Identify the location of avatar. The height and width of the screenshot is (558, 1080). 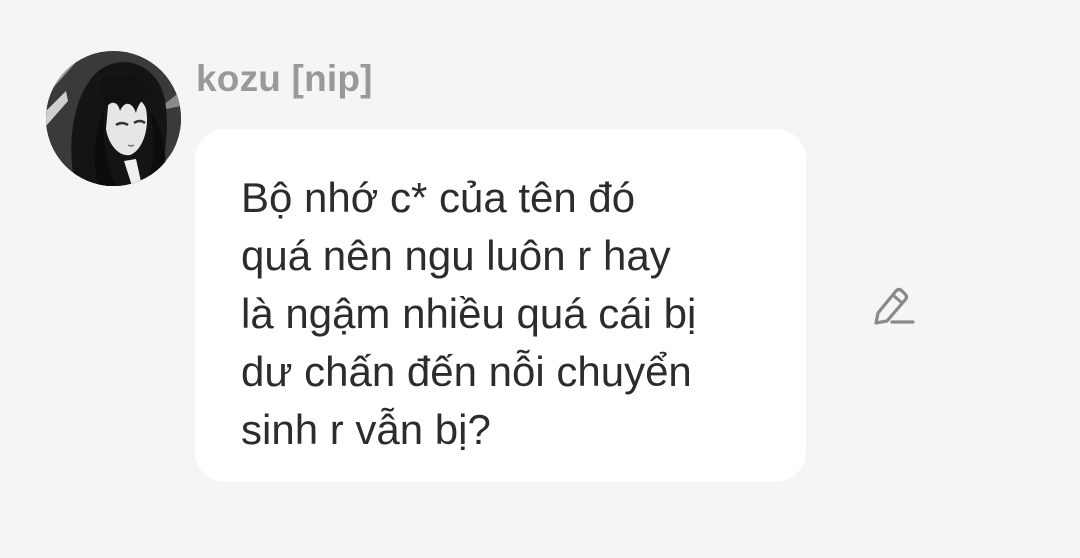
(113, 118).